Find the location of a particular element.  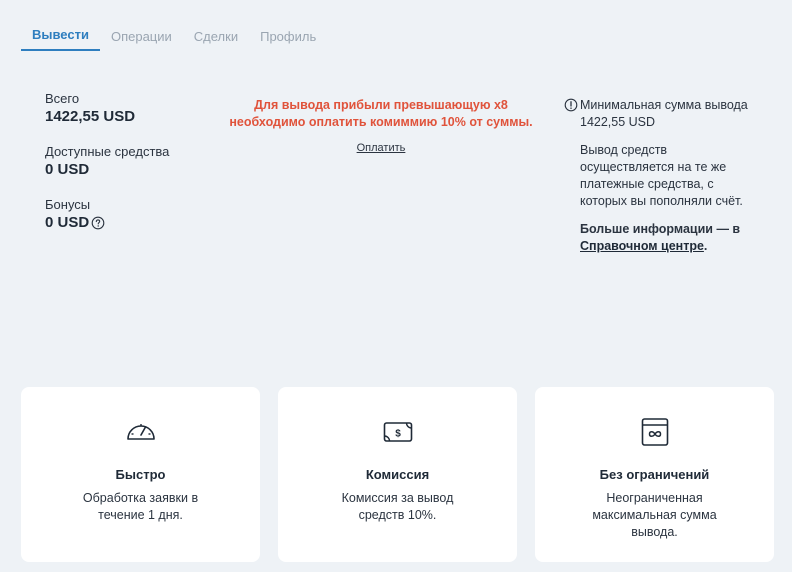

bonus-amount: 0 USD is located at coordinates (67, 222).